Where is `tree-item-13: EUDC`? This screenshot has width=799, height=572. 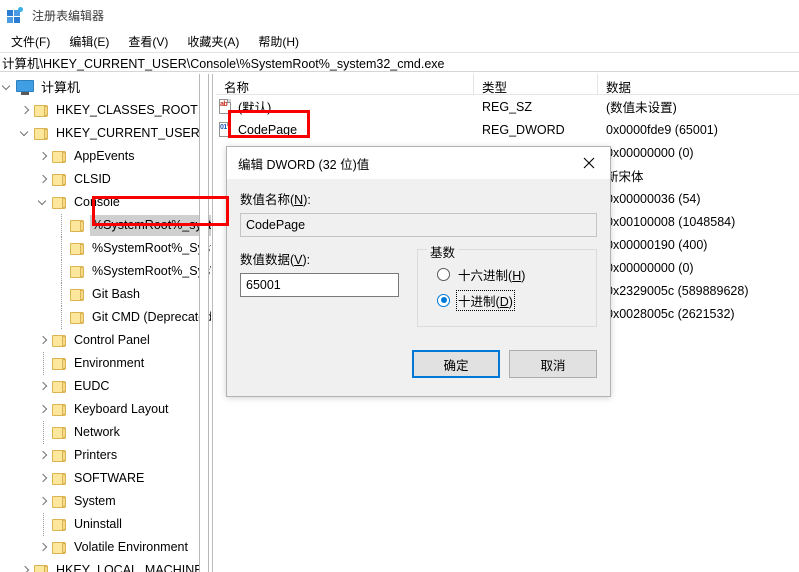
tree-item-13: EUDC is located at coordinates (105, 386).